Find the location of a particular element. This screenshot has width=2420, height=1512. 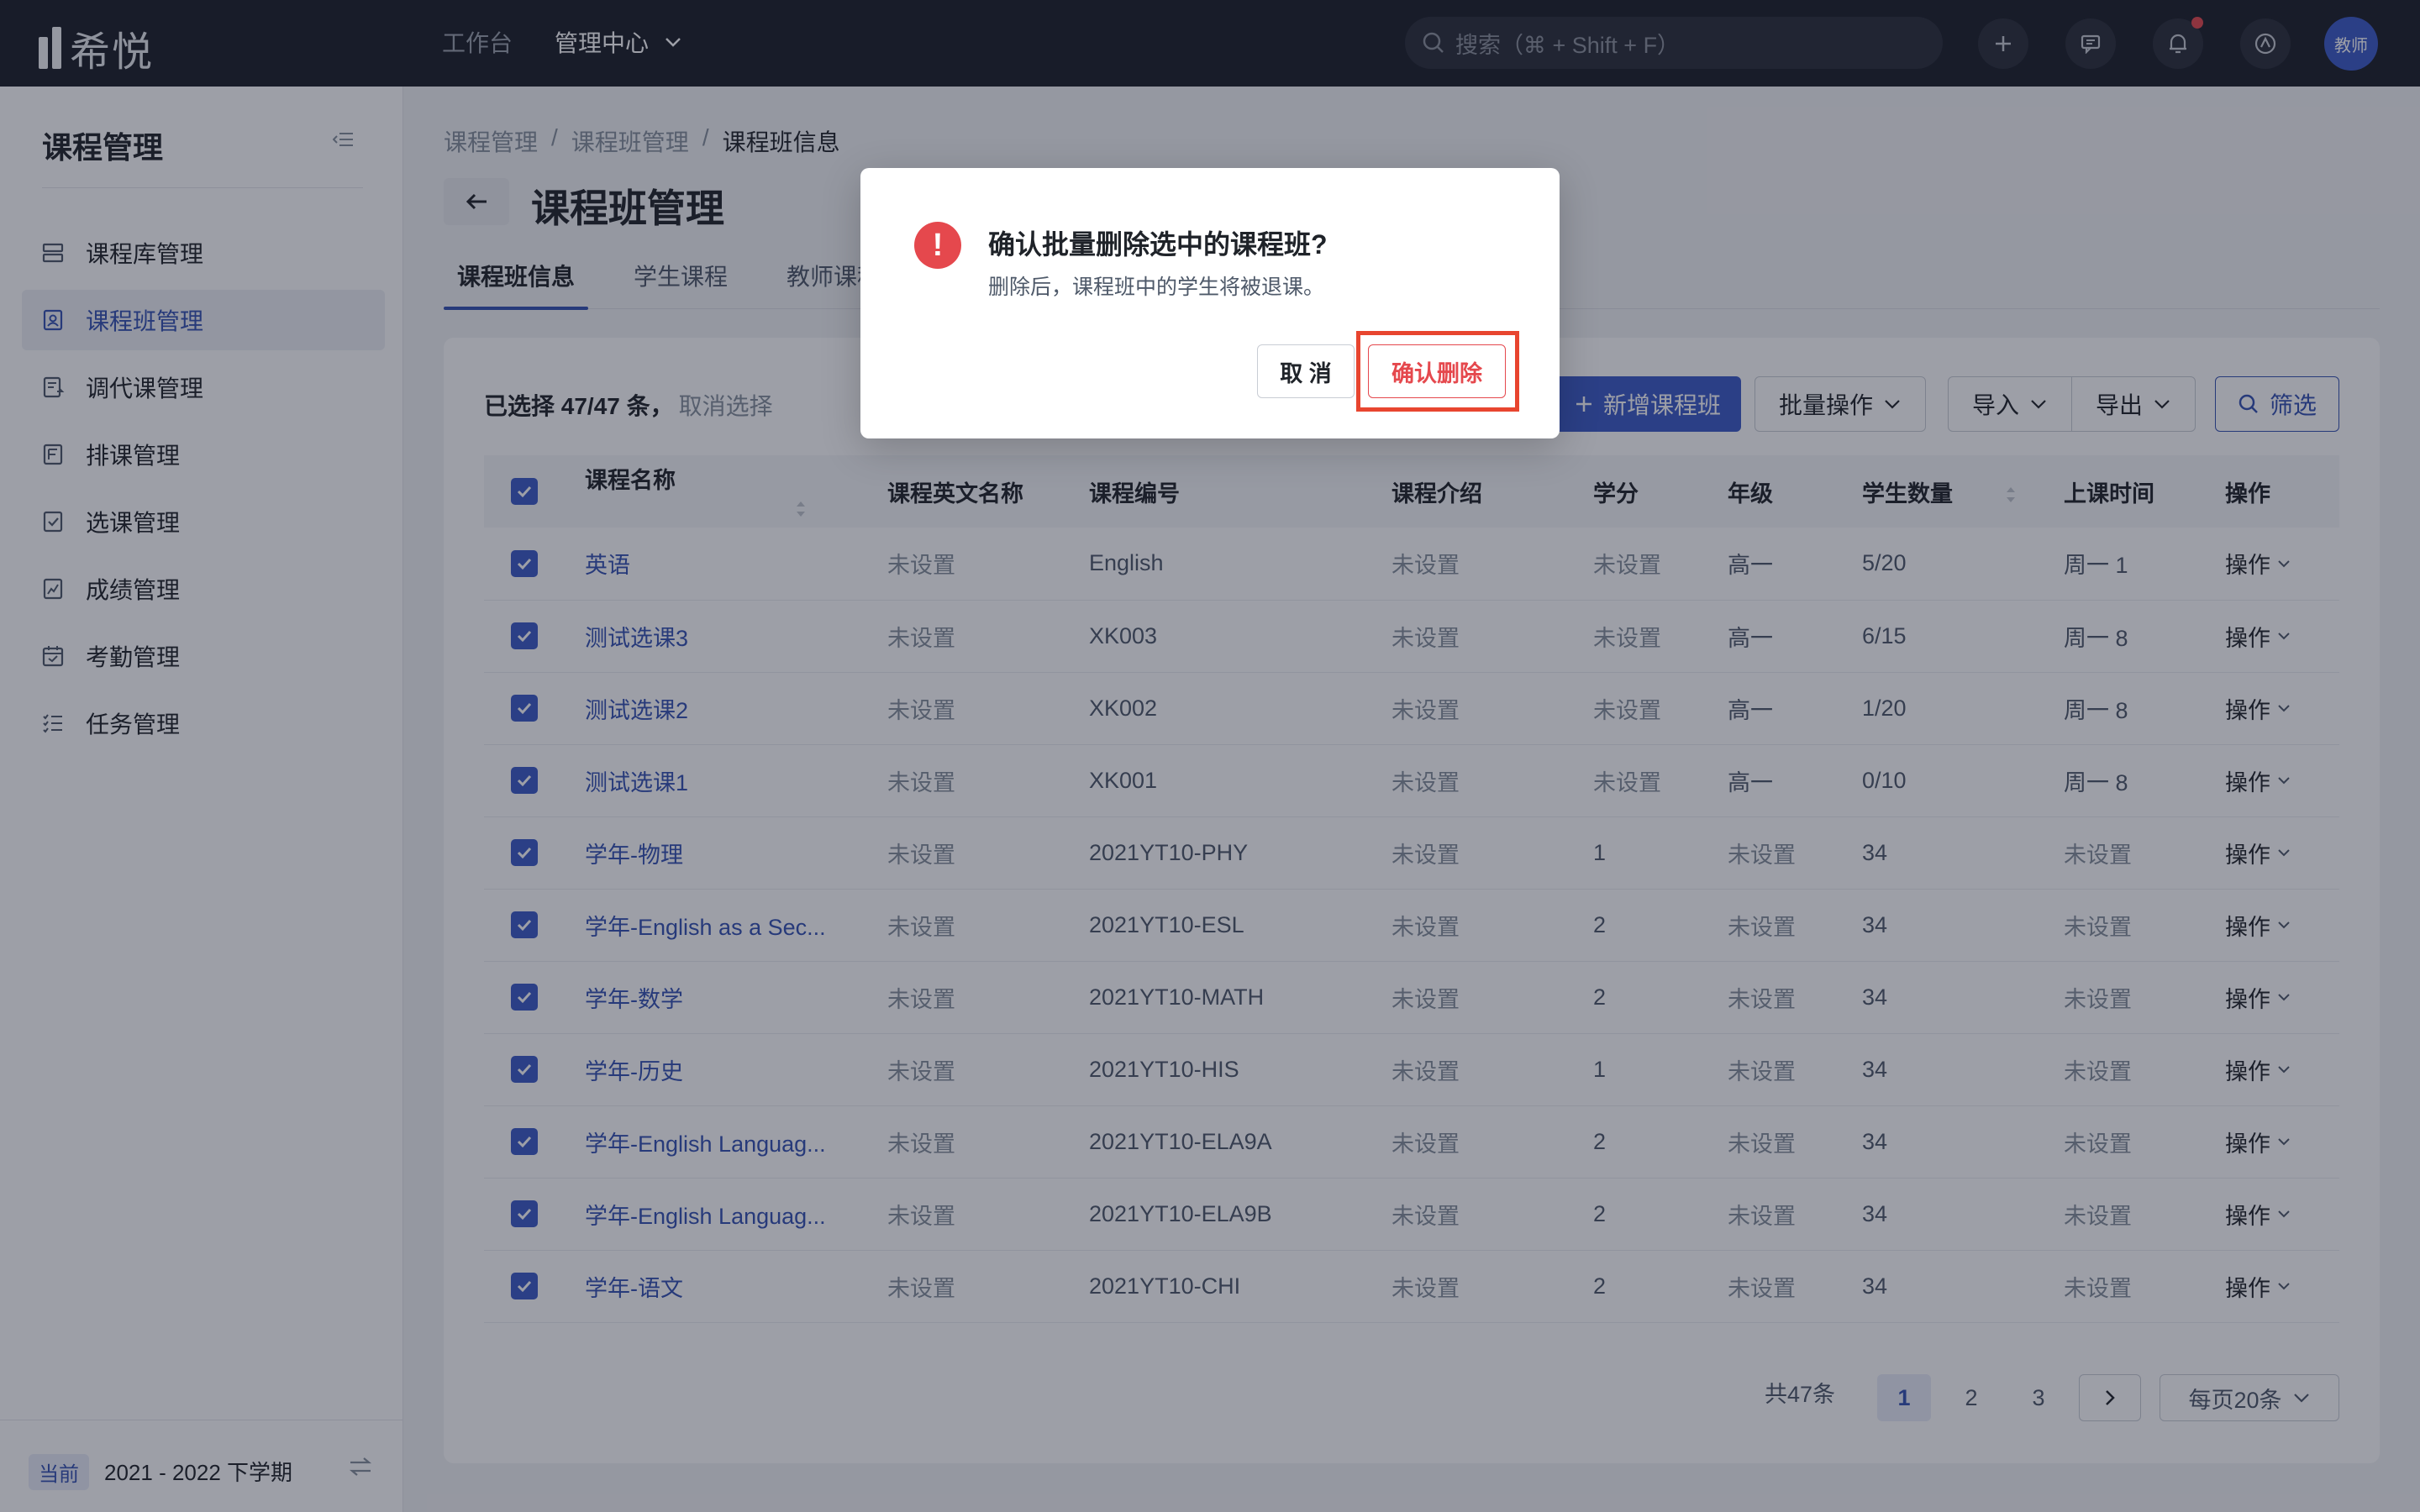

highlight-box is located at coordinates (1437, 371).